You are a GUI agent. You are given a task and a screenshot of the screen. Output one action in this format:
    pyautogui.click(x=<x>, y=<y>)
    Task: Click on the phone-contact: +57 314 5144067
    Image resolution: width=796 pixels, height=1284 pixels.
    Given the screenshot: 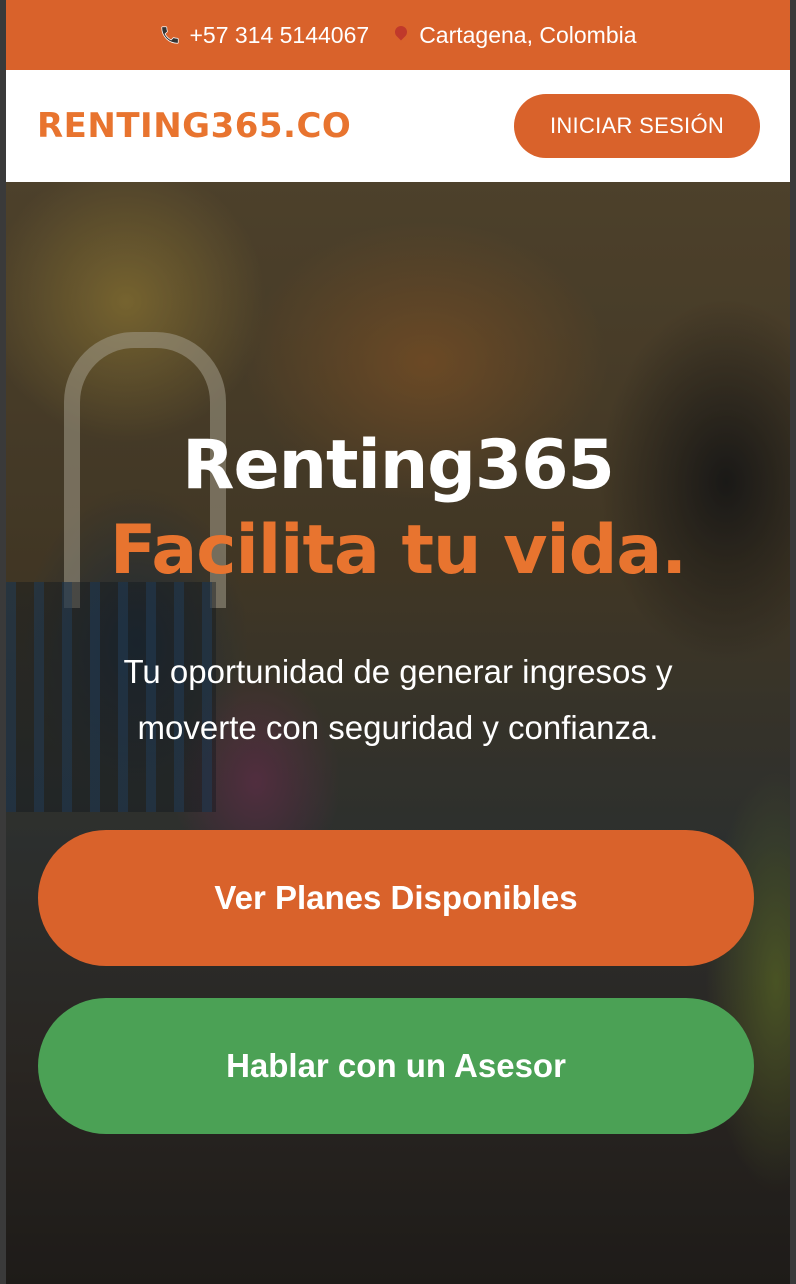 What is the action you would take?
    pyautogui.click(x=264, y=35)
    